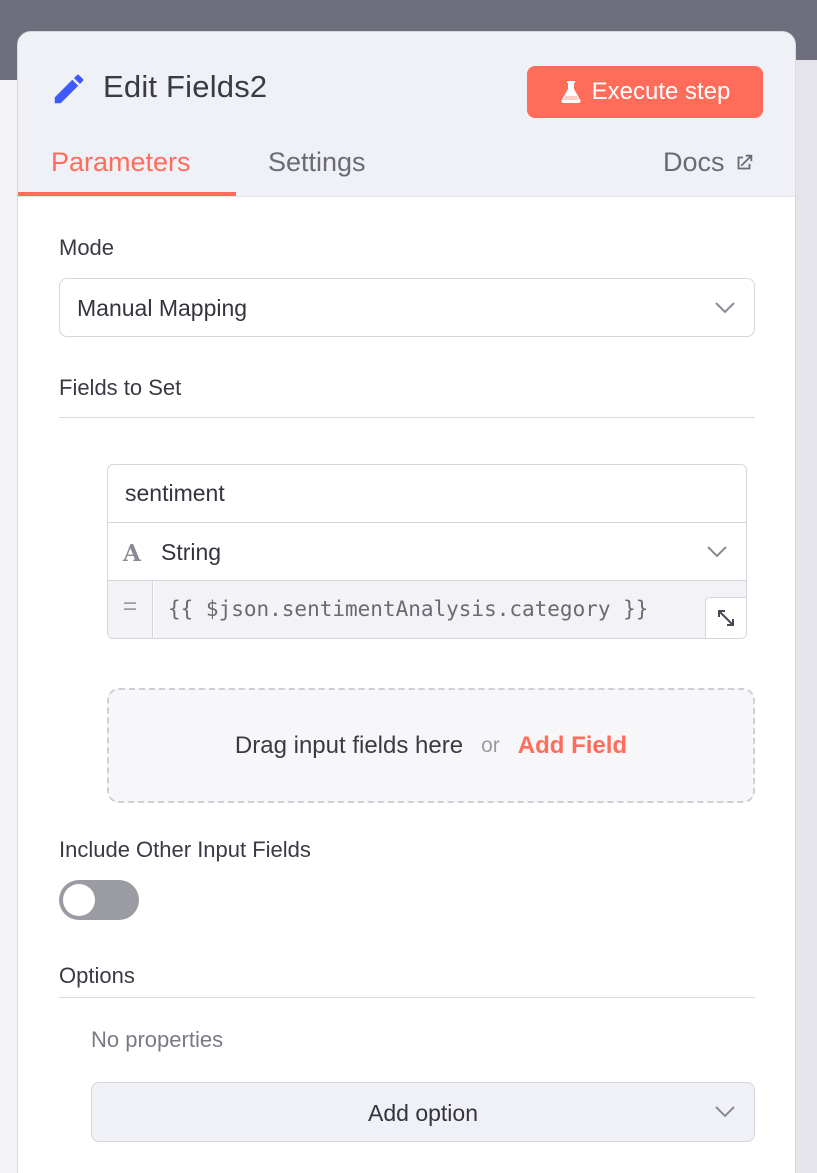  I want to click on add-option-label: Add option, so click(423, 1113).